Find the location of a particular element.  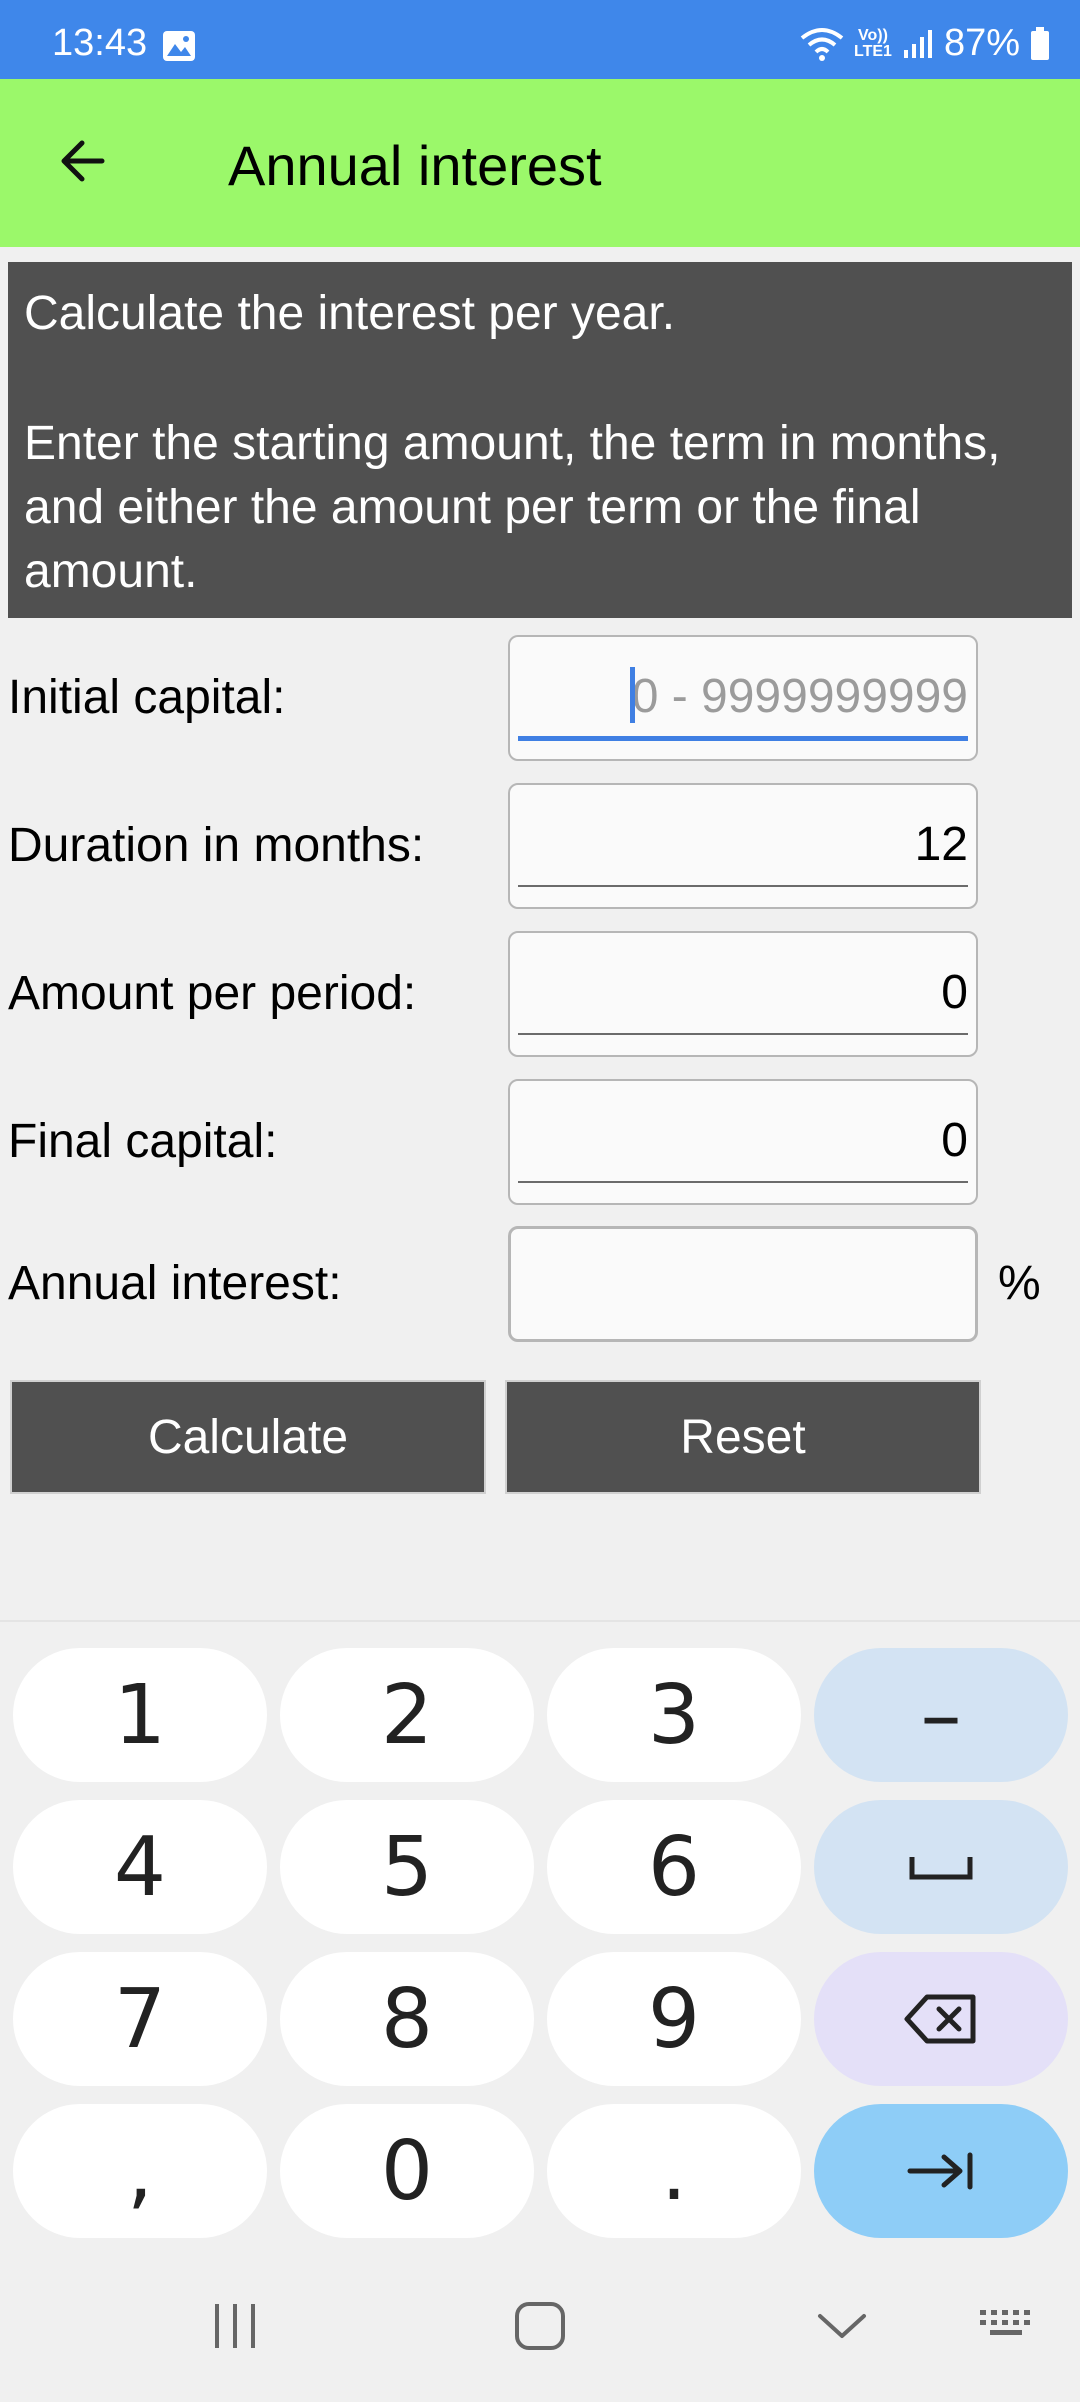

final-capital-value: 0 is located at coordinates (954, 1140).